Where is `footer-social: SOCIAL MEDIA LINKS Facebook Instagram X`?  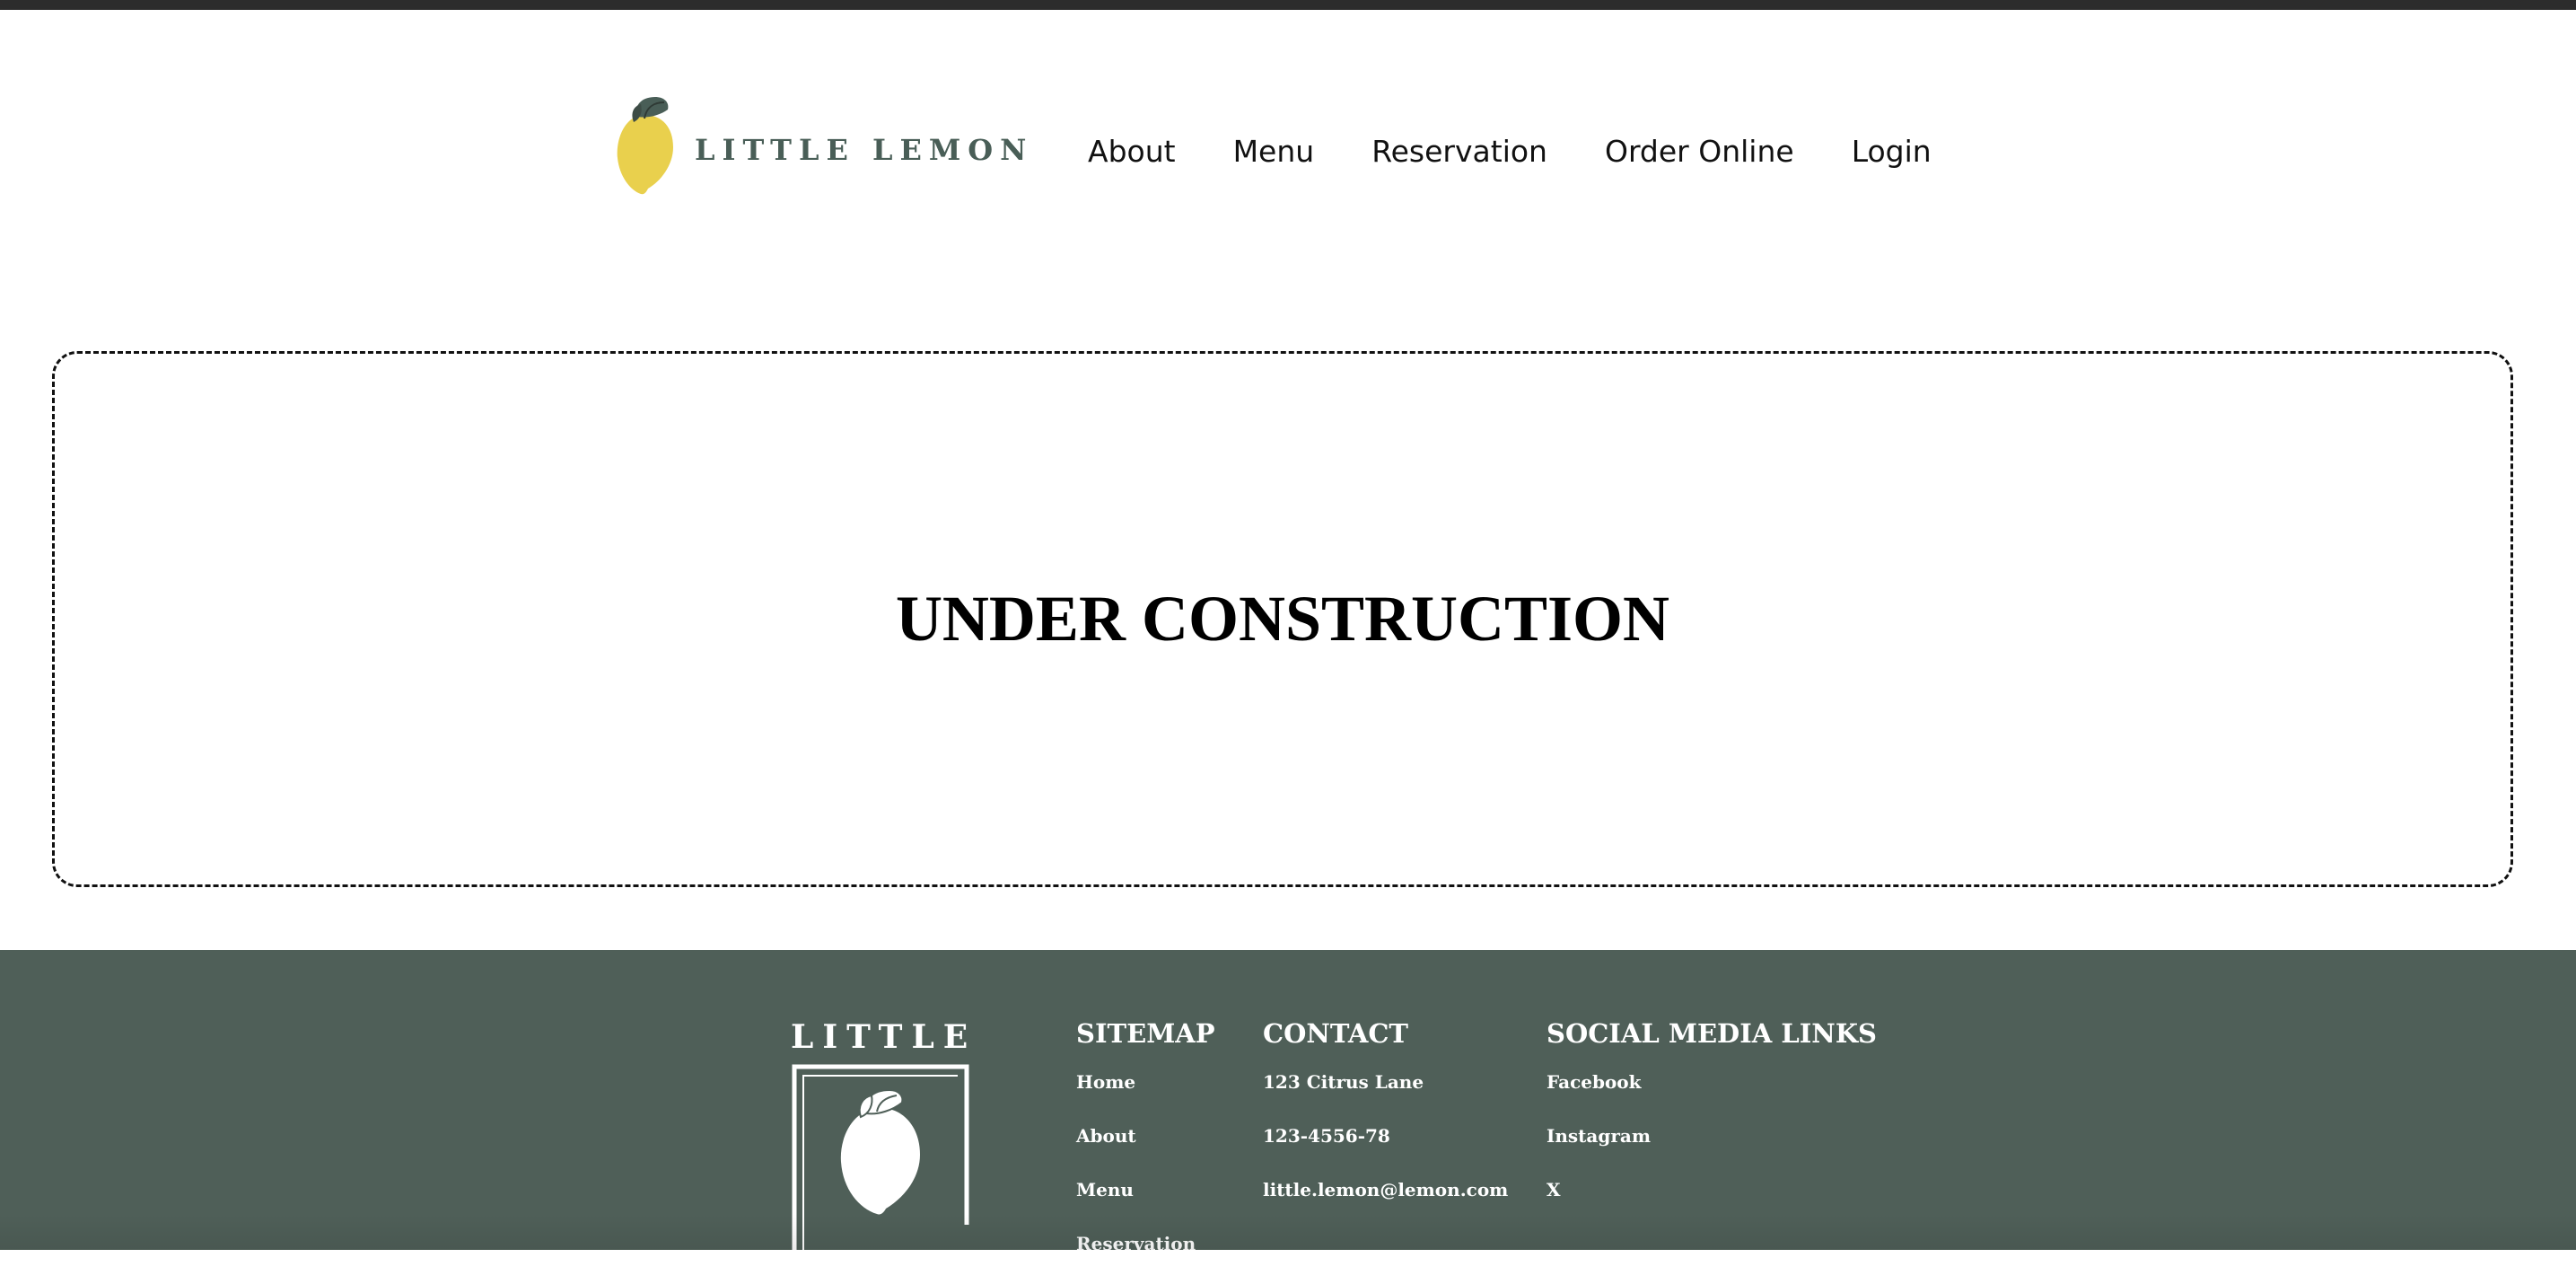 footer-social: SOCIAL MEDIA LINKS Facebook Instagram X is located at coordinates (1711, 1124).